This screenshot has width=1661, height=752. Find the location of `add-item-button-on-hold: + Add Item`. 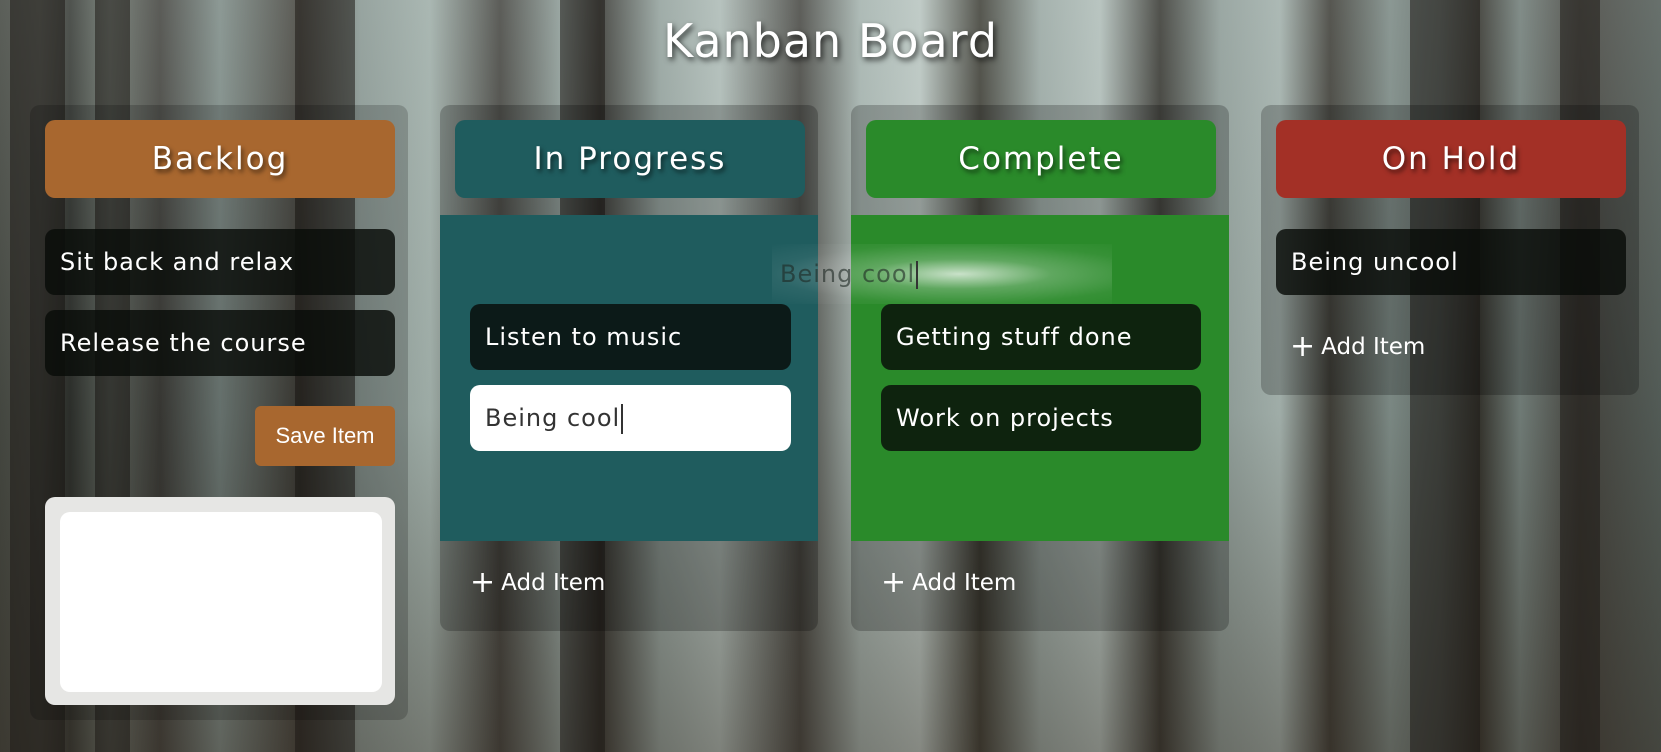

add-item-button-on-hold: + Add Item is located at coordinates (1357, 347).